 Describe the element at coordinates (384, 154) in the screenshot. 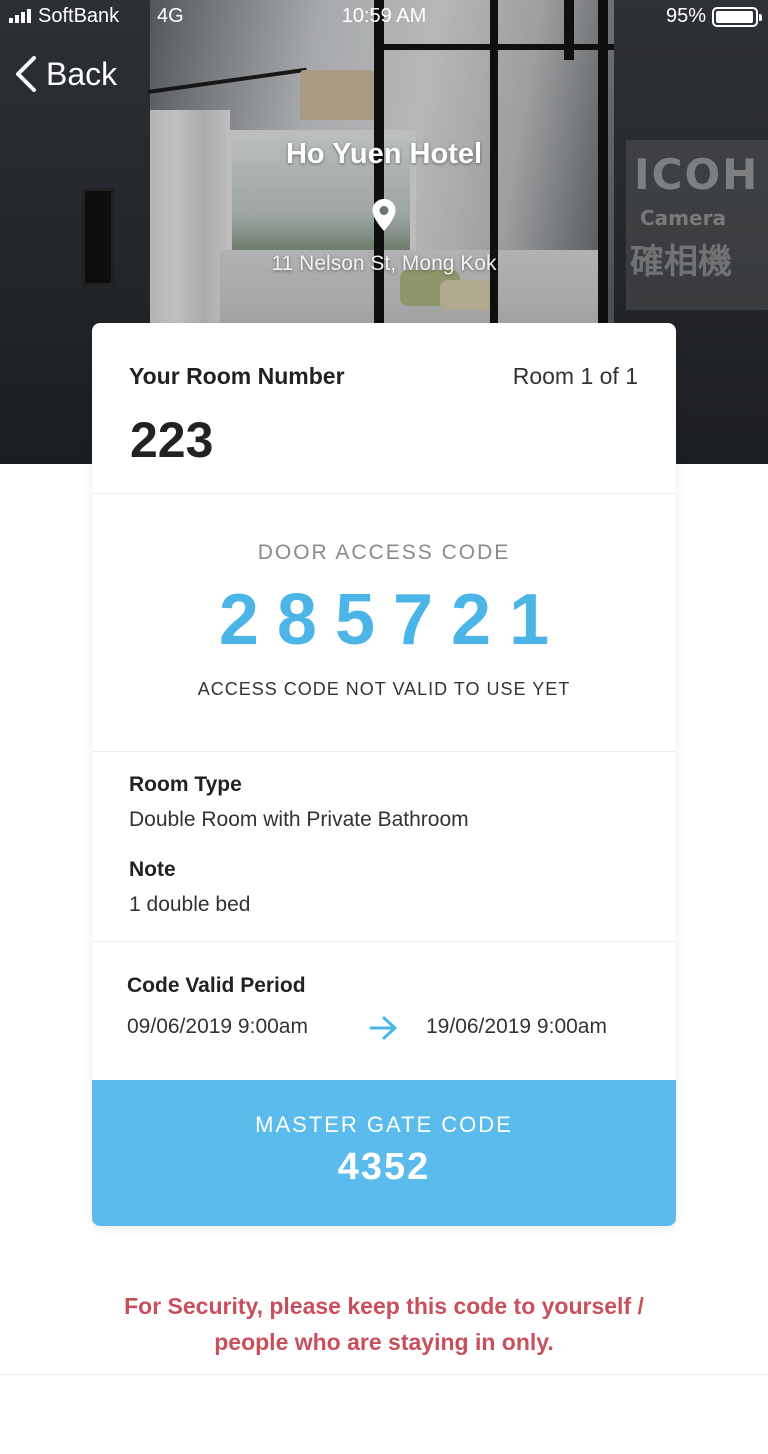

I see `hotel-name: Ho Yuen Hotel` at that location.